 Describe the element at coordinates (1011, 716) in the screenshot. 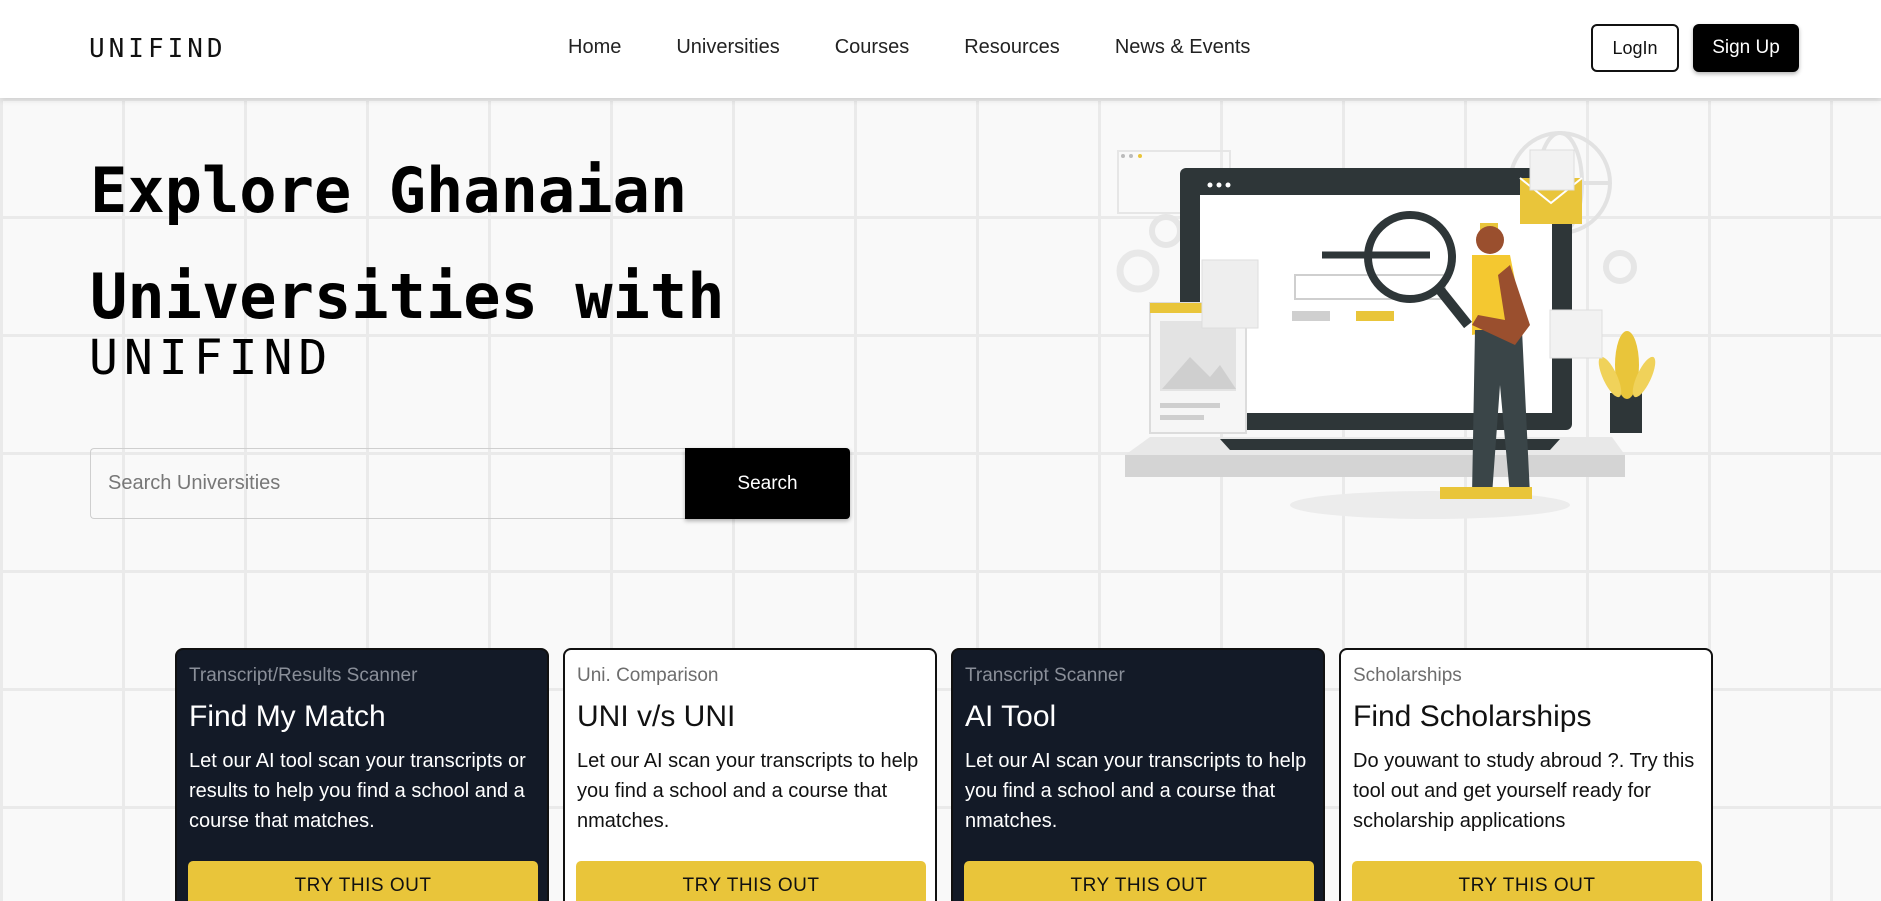

I see `card-title: AI Tool` at that location.